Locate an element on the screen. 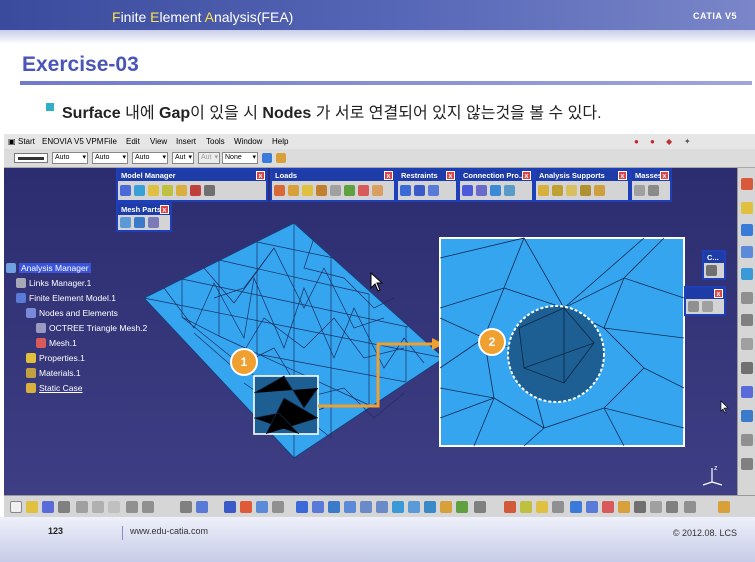 The width and height of the screenshot is (755, 562). fit-all-icon is located at coordinates (318, 507).